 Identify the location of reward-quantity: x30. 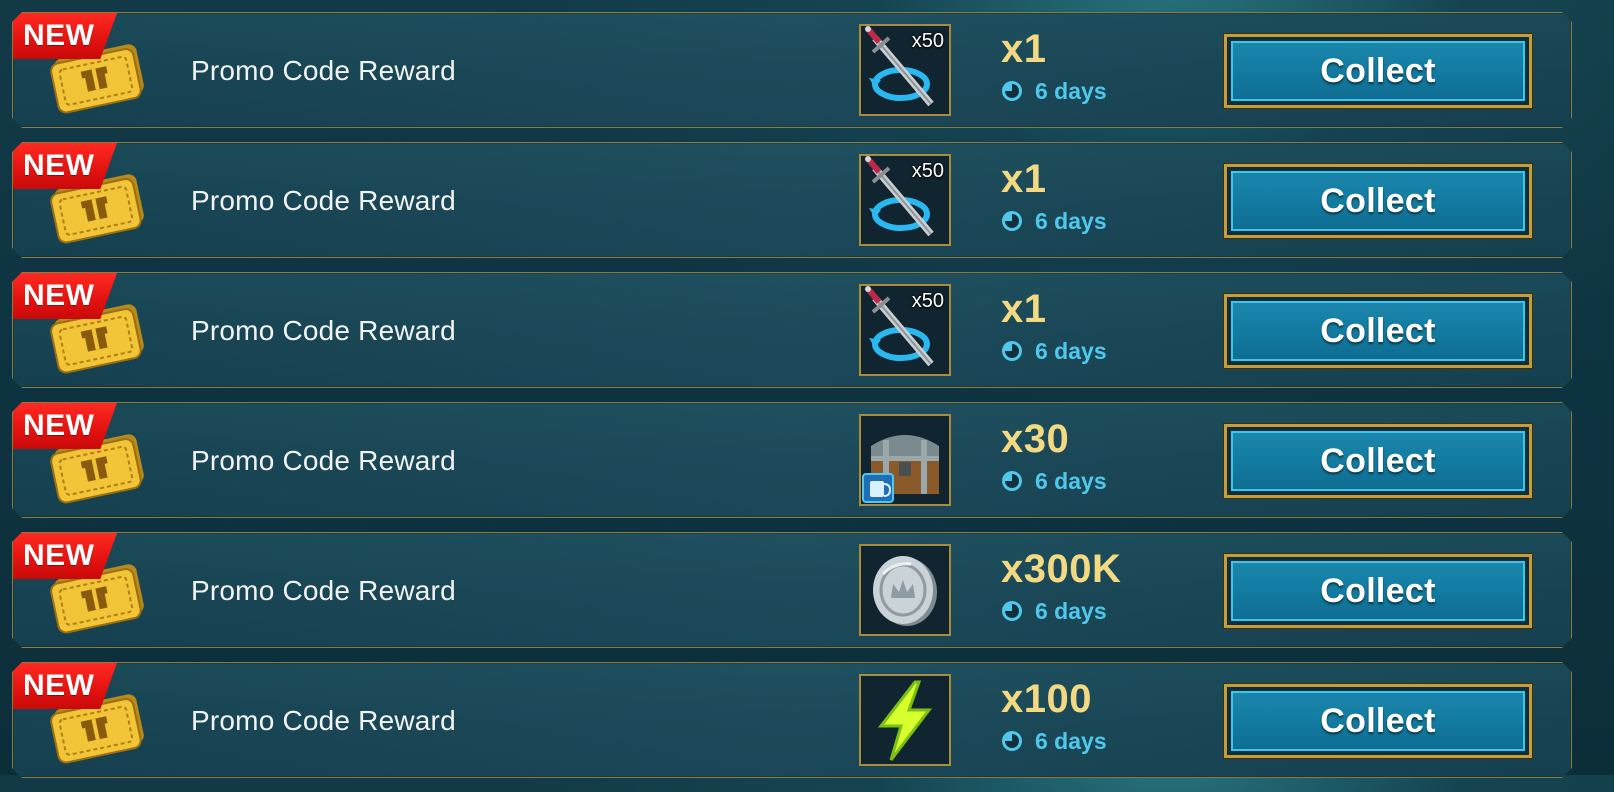
(1035, 439).